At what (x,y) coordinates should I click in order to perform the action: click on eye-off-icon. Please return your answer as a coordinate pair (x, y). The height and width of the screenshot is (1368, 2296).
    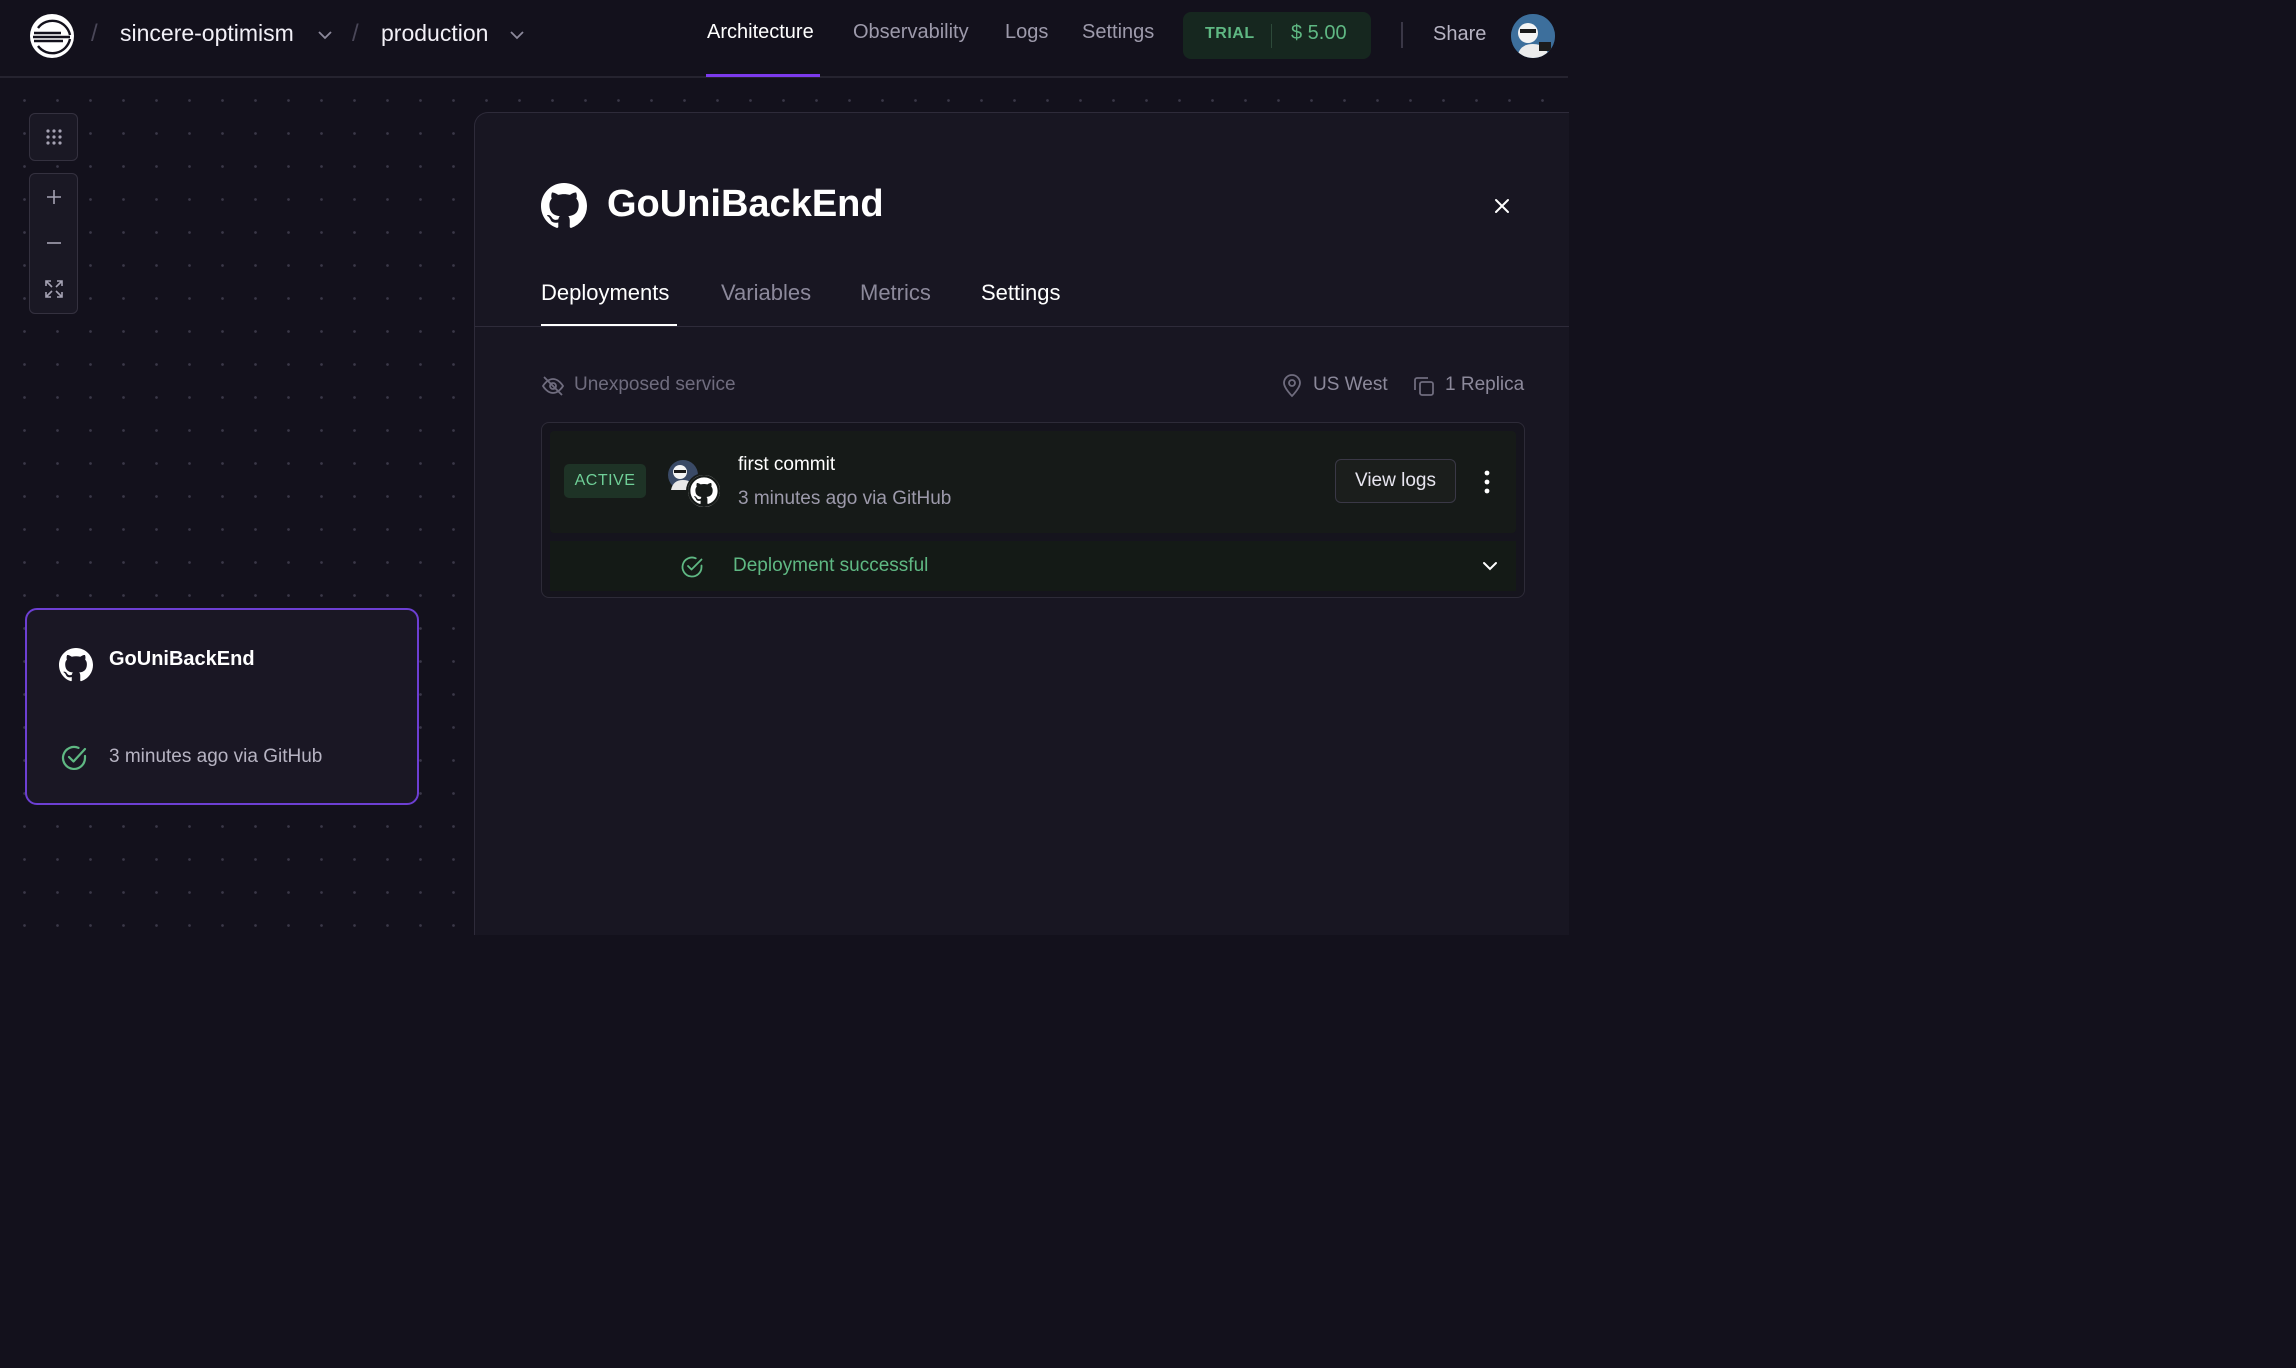
    Looking at the image, I should click on (553, 386).